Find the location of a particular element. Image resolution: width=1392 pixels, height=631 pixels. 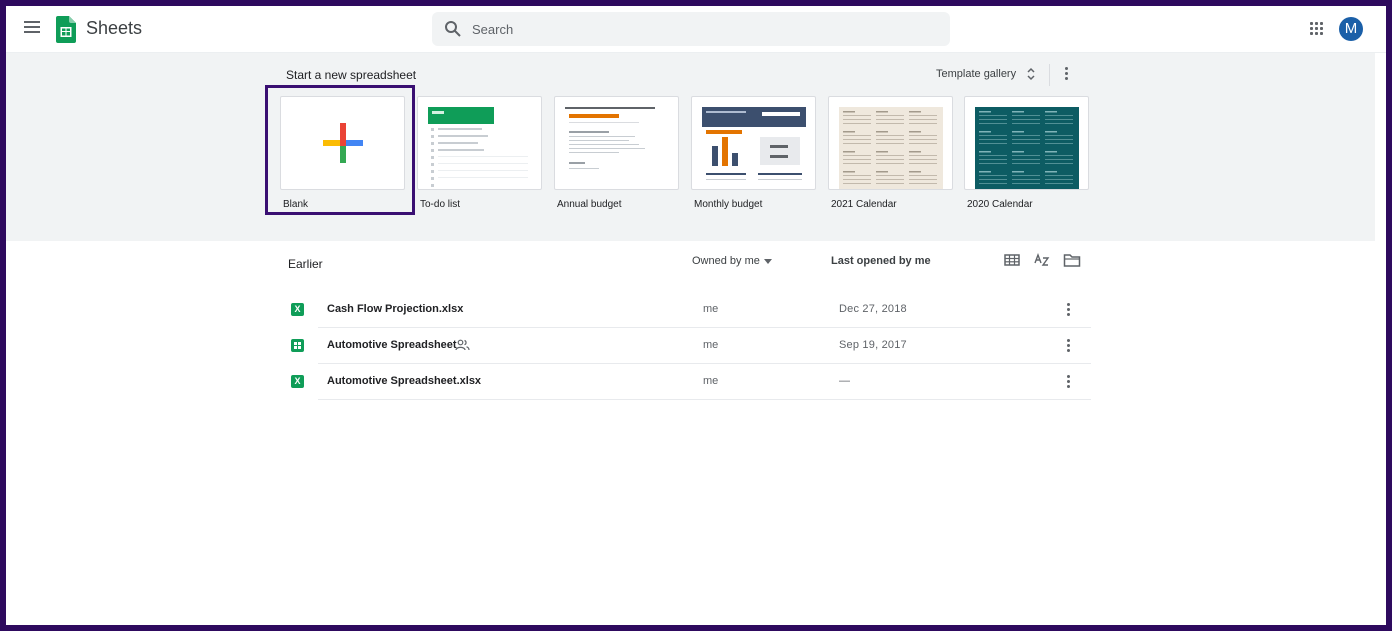

search-bar is located at coordinates (691, 29).